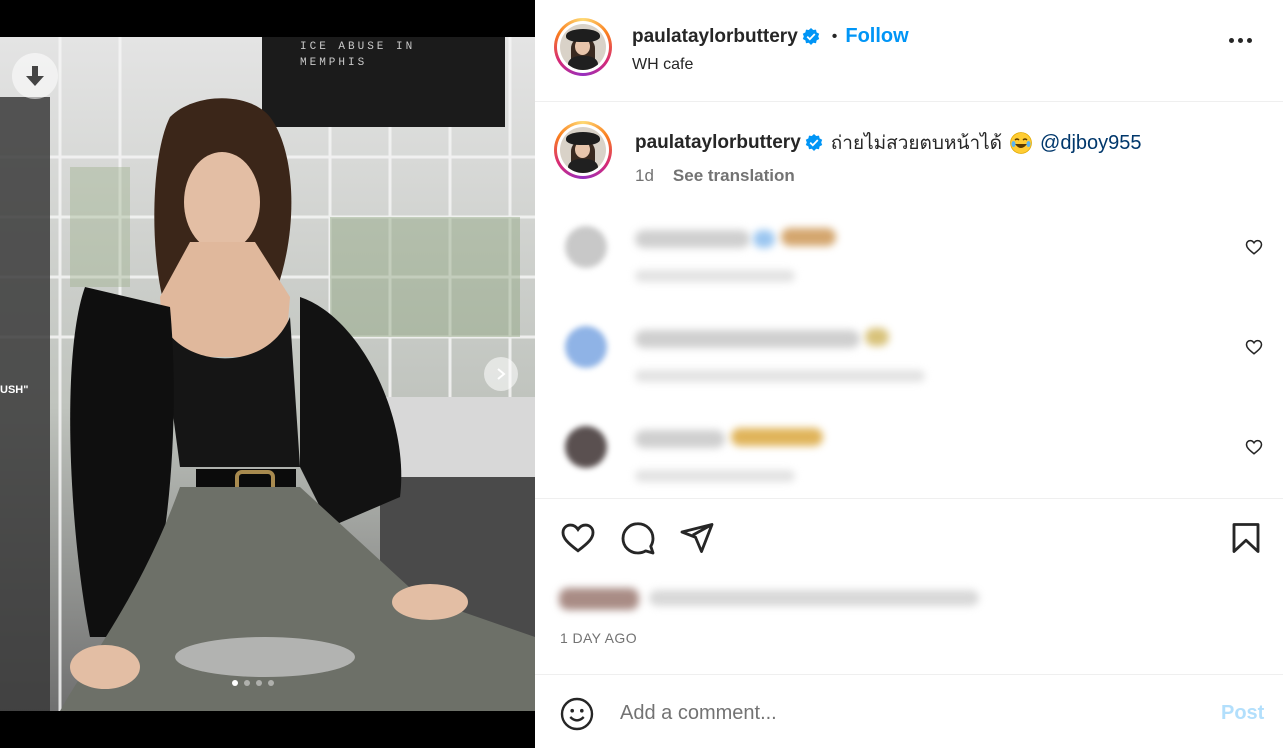 This screenshot has width=1283, height=748. Describe the element at coordinates (768, 597) in the screenshot. I see `liked-by-summary` at that location.